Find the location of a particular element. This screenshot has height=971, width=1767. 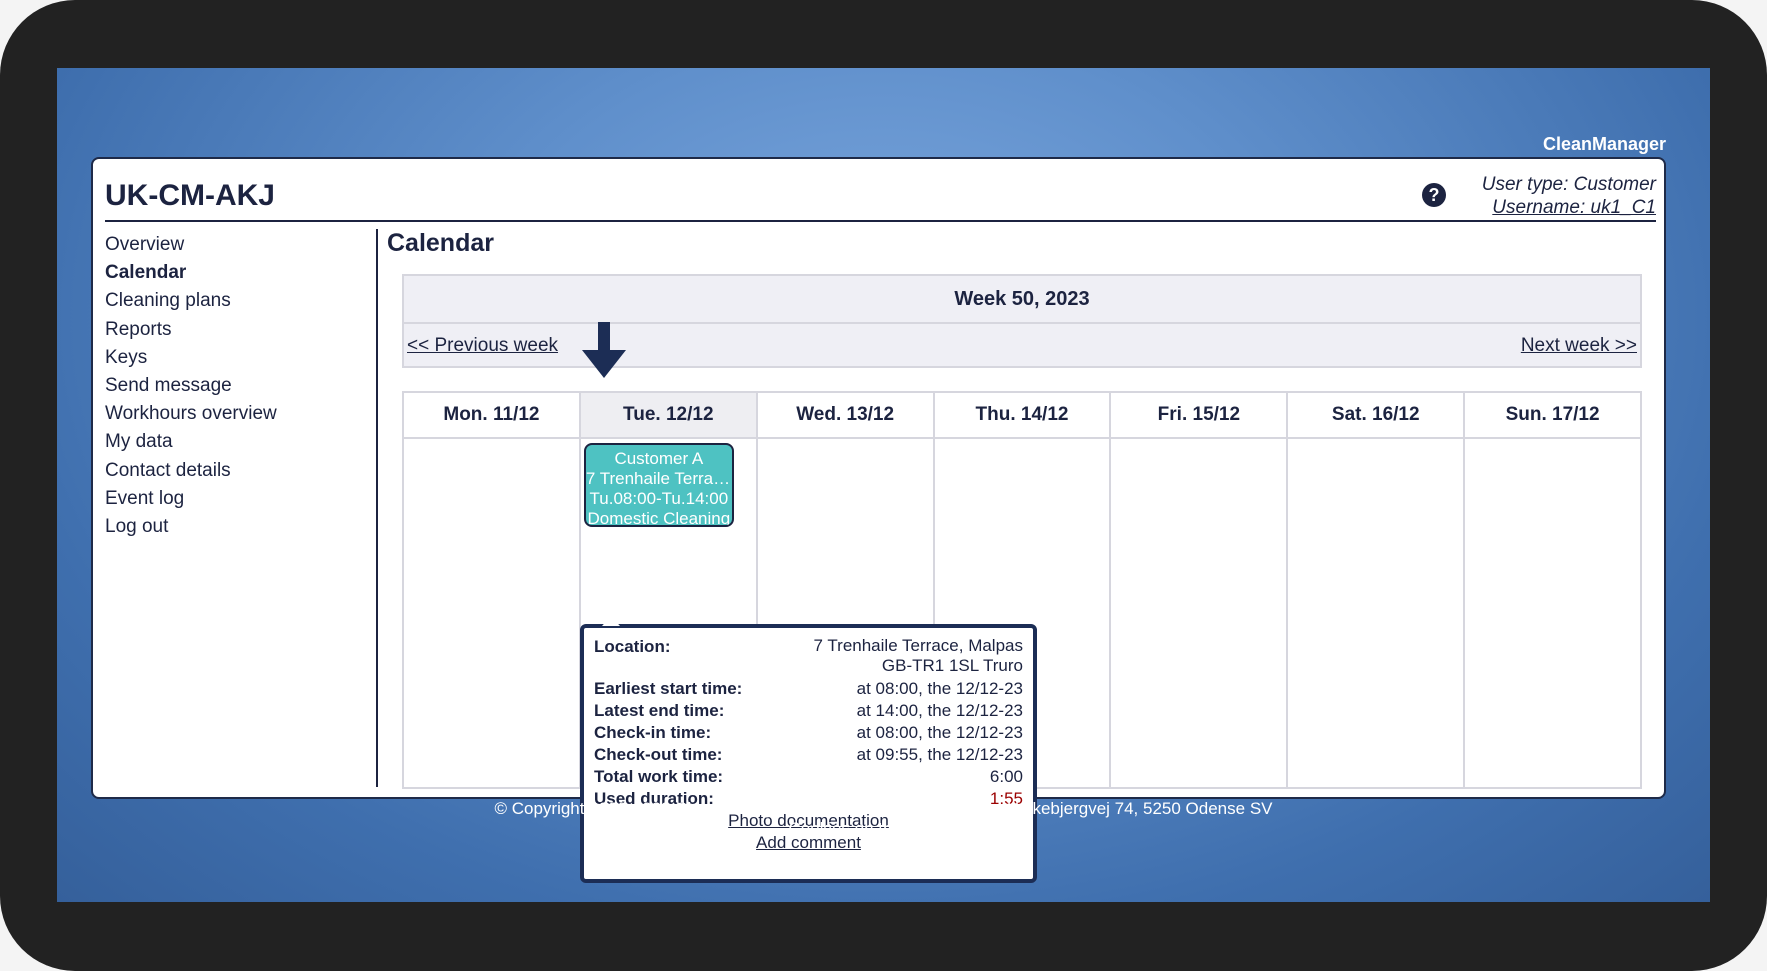

day-header: Sun. 17/12 is located at coordinates (1553, 416).